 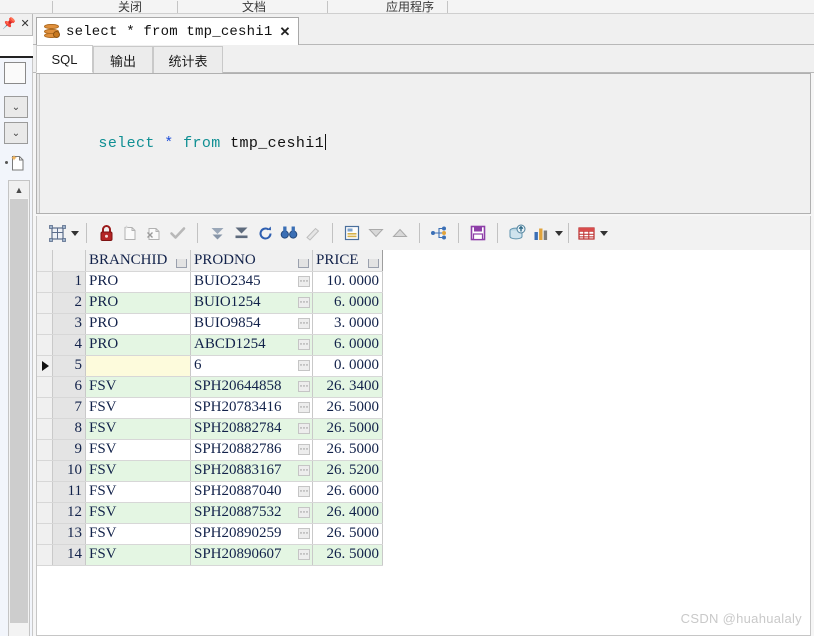 What do you see at coordinates (541, 233) in the screenshot?
I see `chart-icon` at bounding box center [541, 233].